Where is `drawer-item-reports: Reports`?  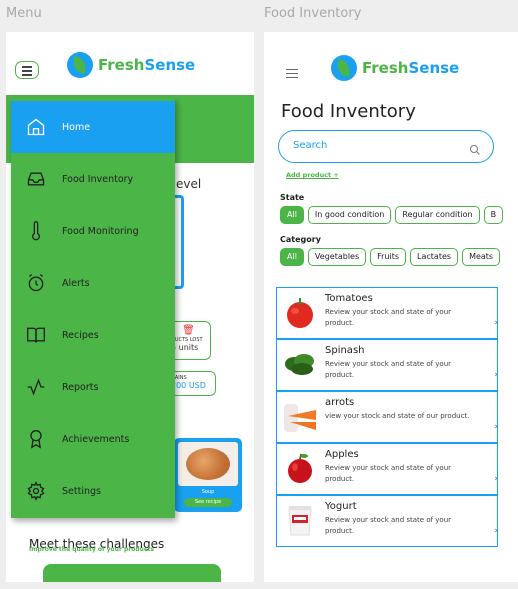
drawer-item-reports: Reports is located at coordinates (93, 387).